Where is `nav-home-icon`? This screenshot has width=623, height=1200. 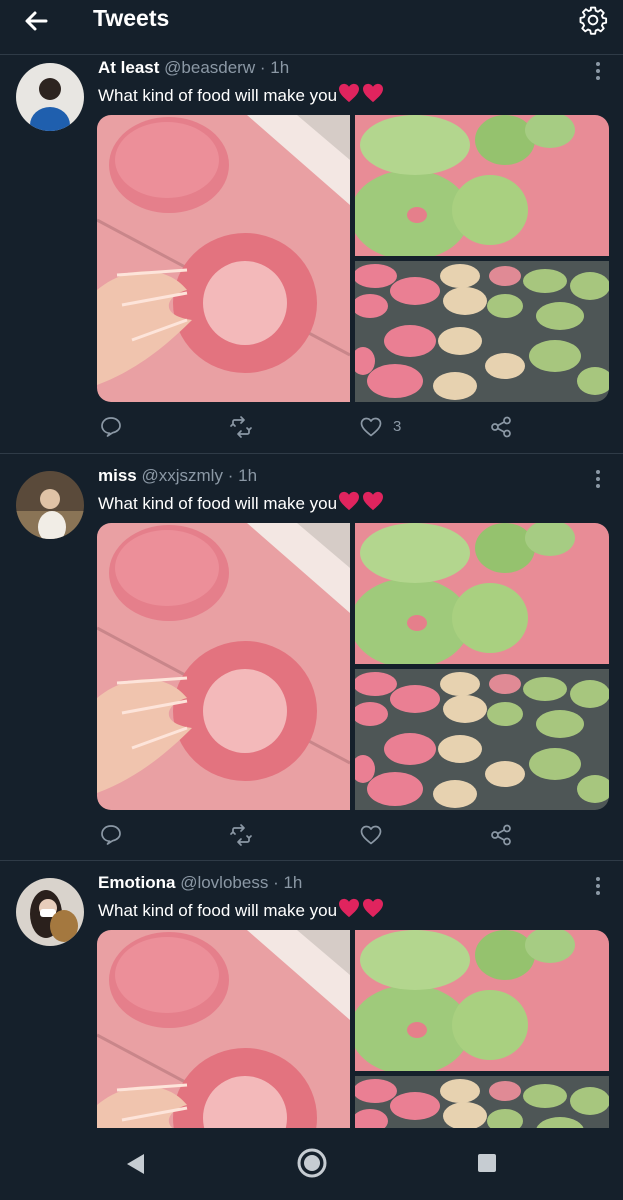 nav-home-icon is located at coordinates (312, 1163).